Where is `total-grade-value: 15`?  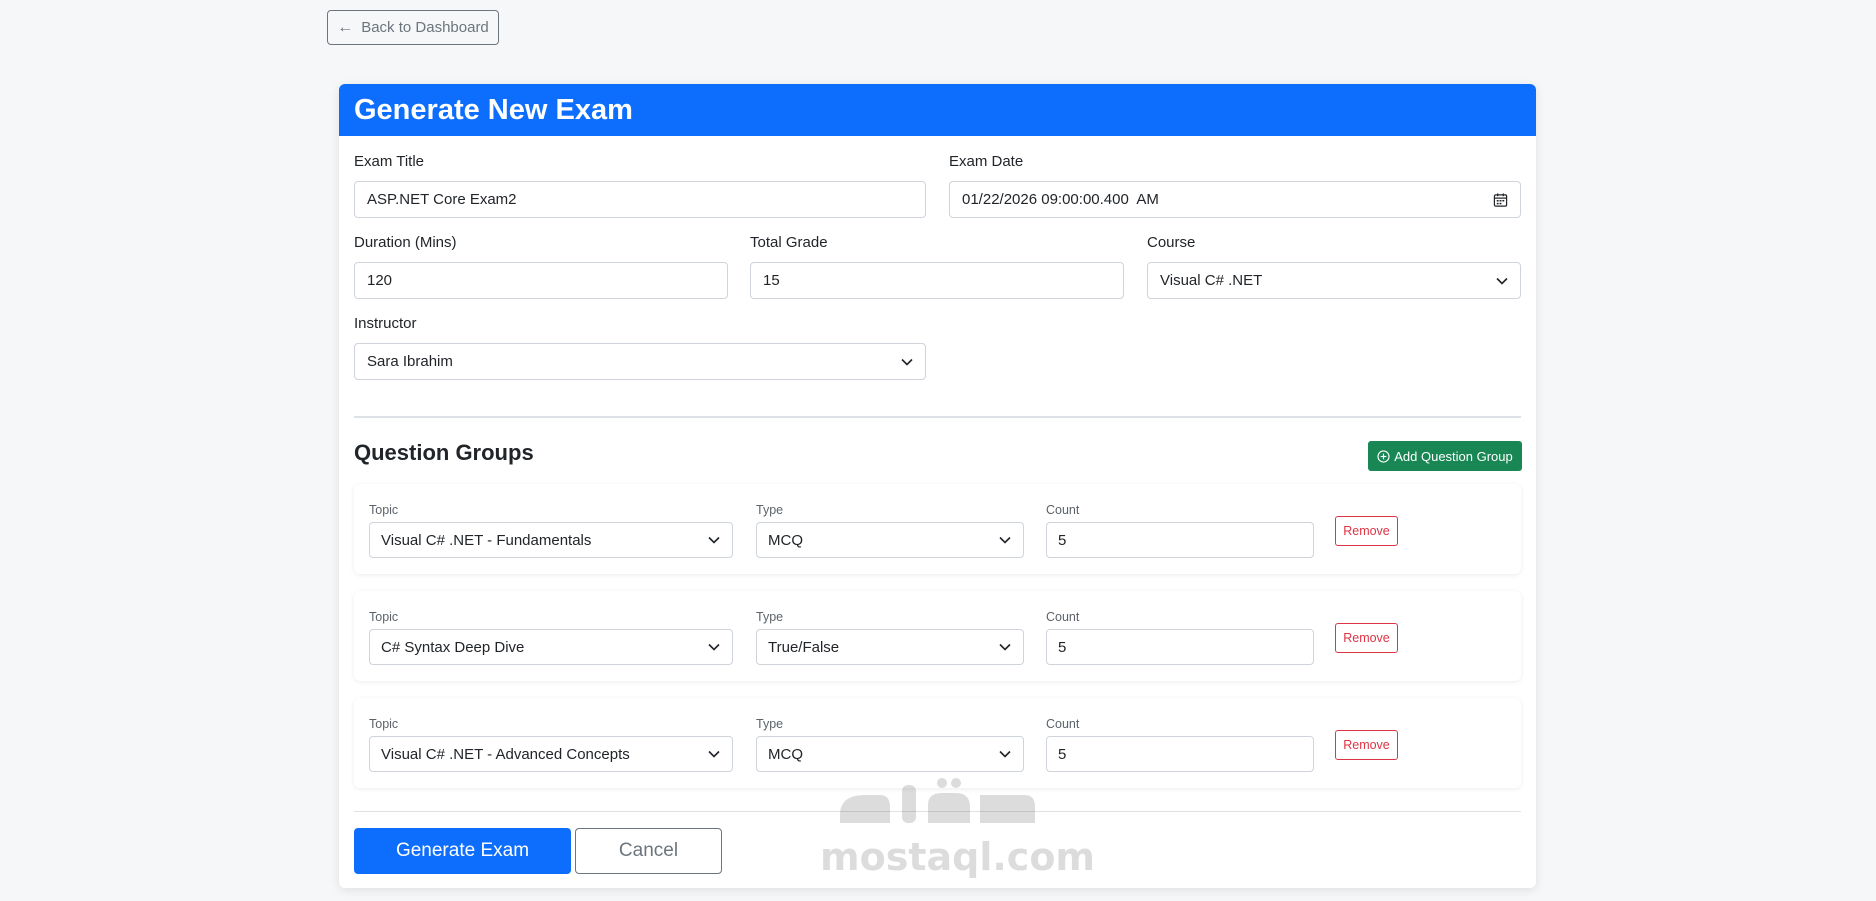 total-grade-value: 15 is located at coordinates (771, 280).